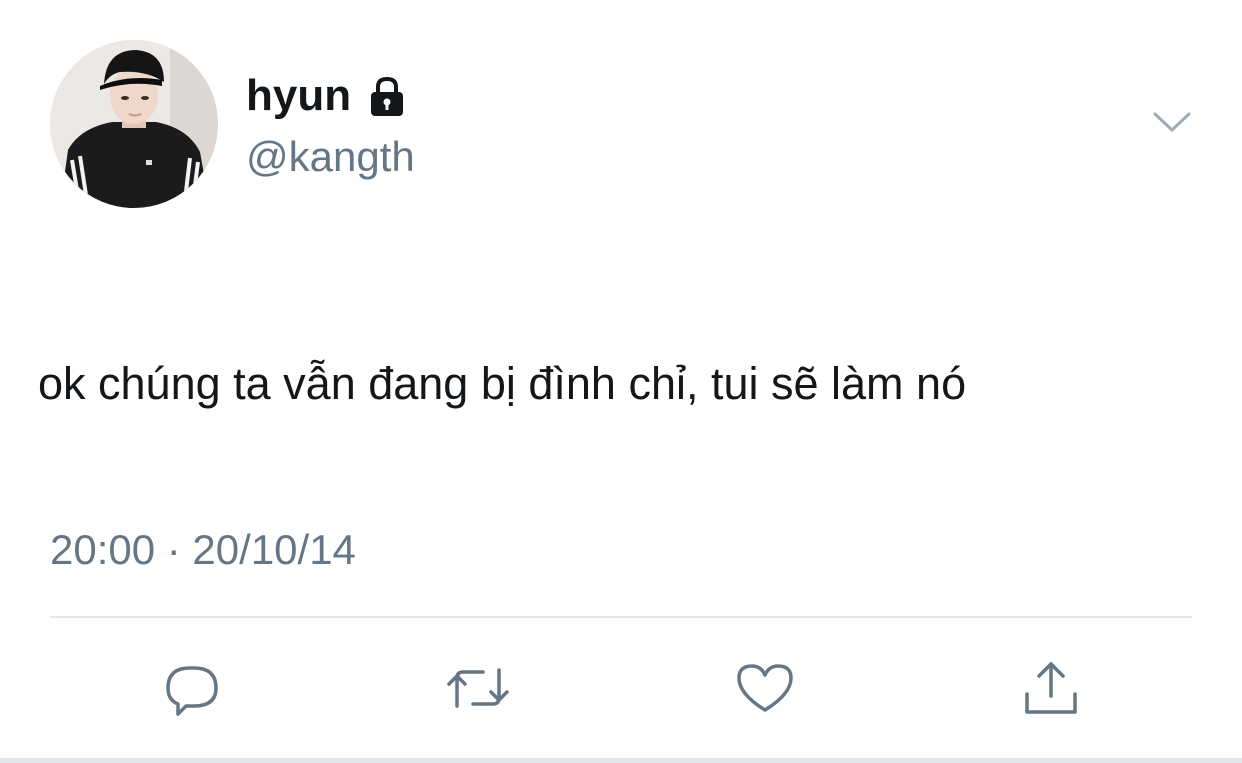  Describe the element at coordinates (621, 760) in the screenshot. I see `bottom-border` at that location.